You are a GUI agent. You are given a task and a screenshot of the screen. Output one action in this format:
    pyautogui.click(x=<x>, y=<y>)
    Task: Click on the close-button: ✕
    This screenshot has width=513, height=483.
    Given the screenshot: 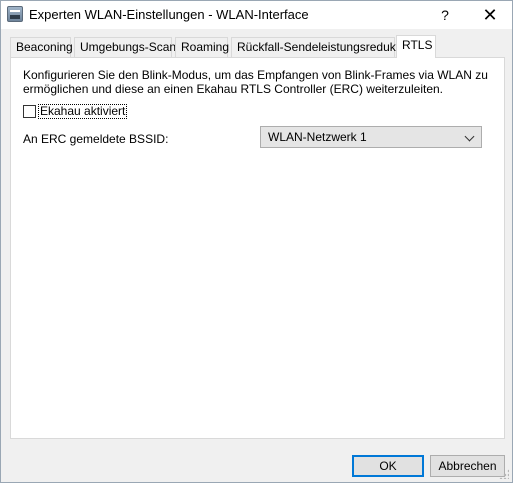 What is the action you would take?
    pyautogui.click(x=490, y=15)
    